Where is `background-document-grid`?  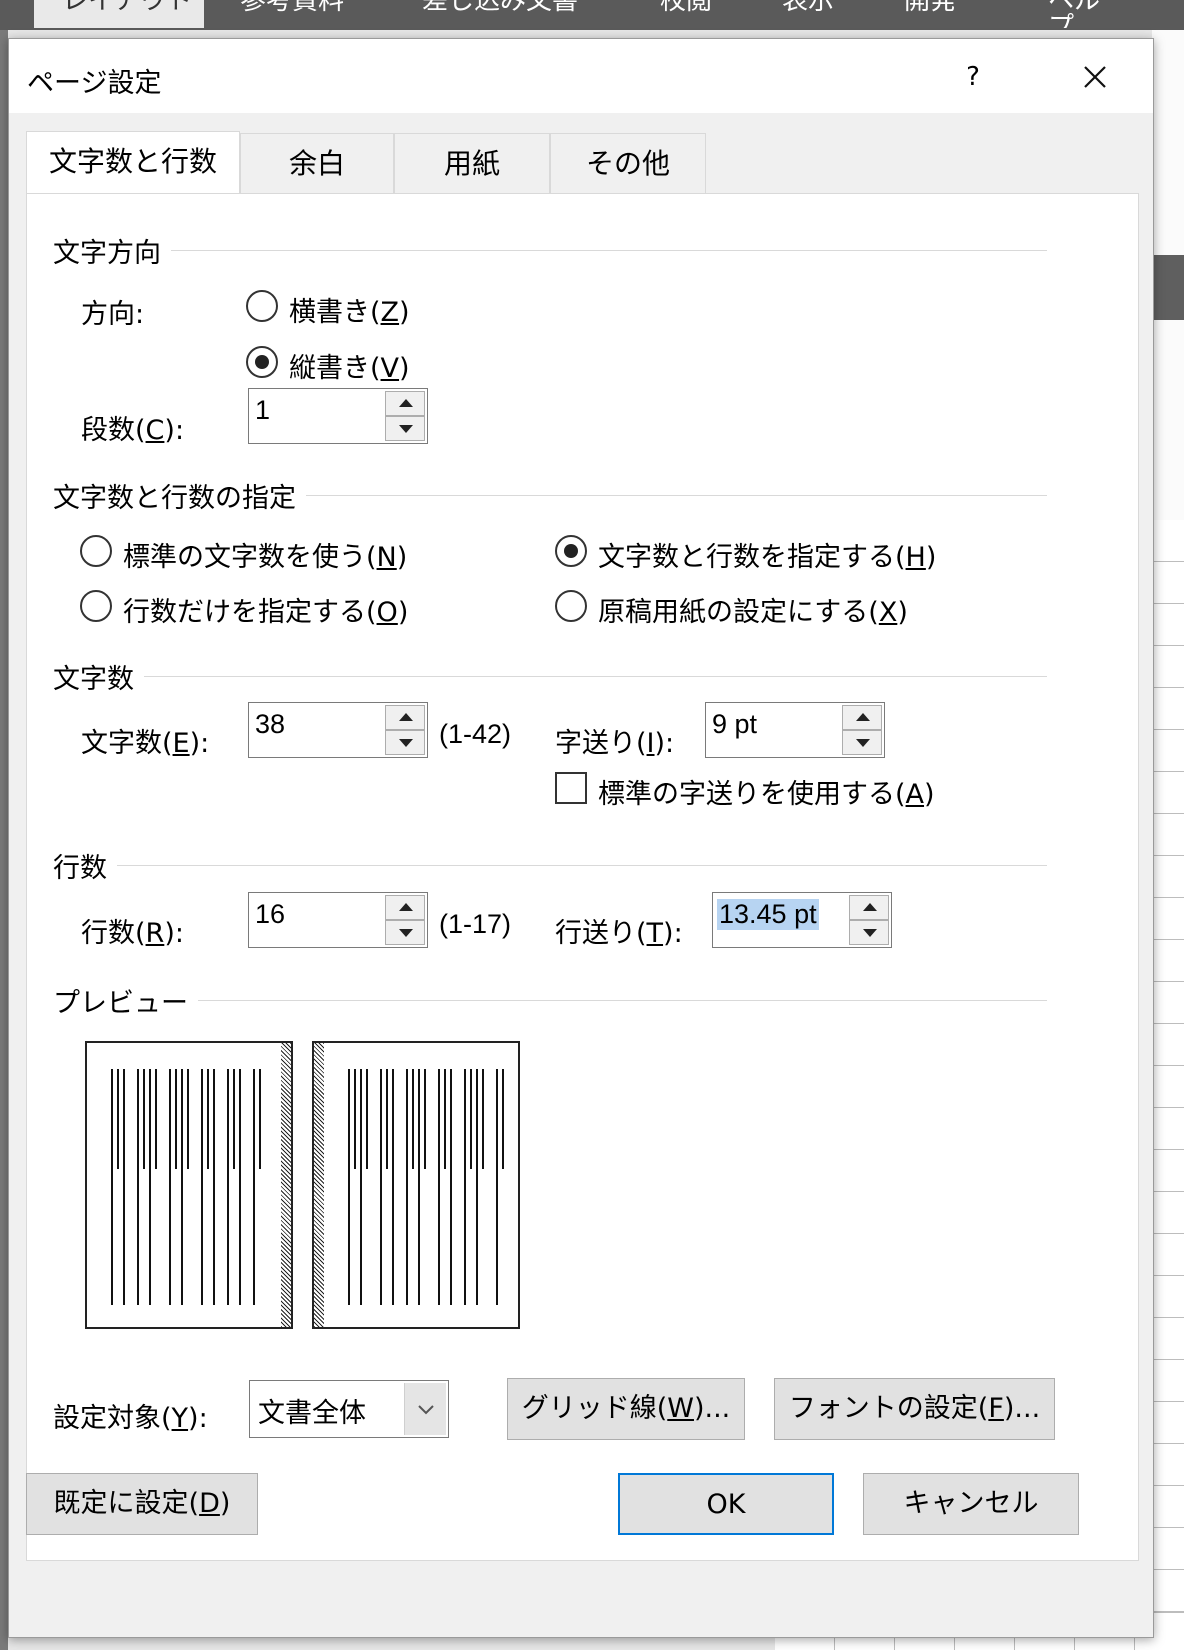
background-document-grid is located at coordinates (1168, 1085).